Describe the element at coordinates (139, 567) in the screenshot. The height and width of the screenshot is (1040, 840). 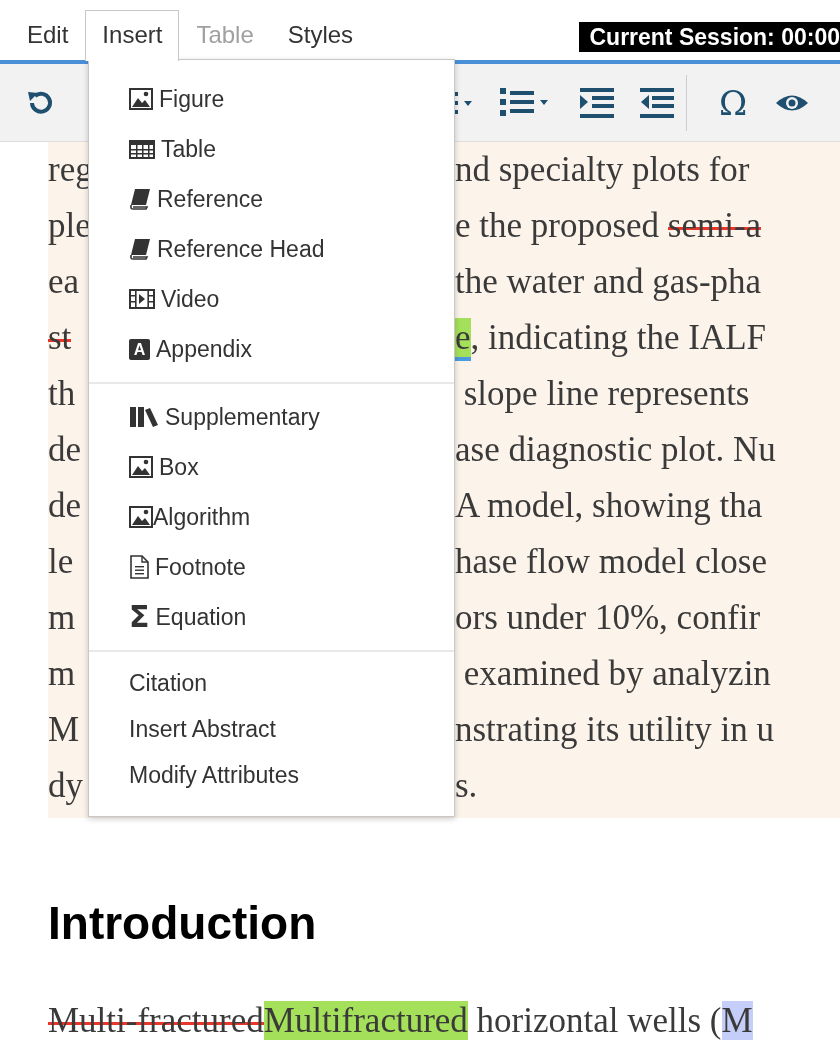
I see `document-icon` at that location.